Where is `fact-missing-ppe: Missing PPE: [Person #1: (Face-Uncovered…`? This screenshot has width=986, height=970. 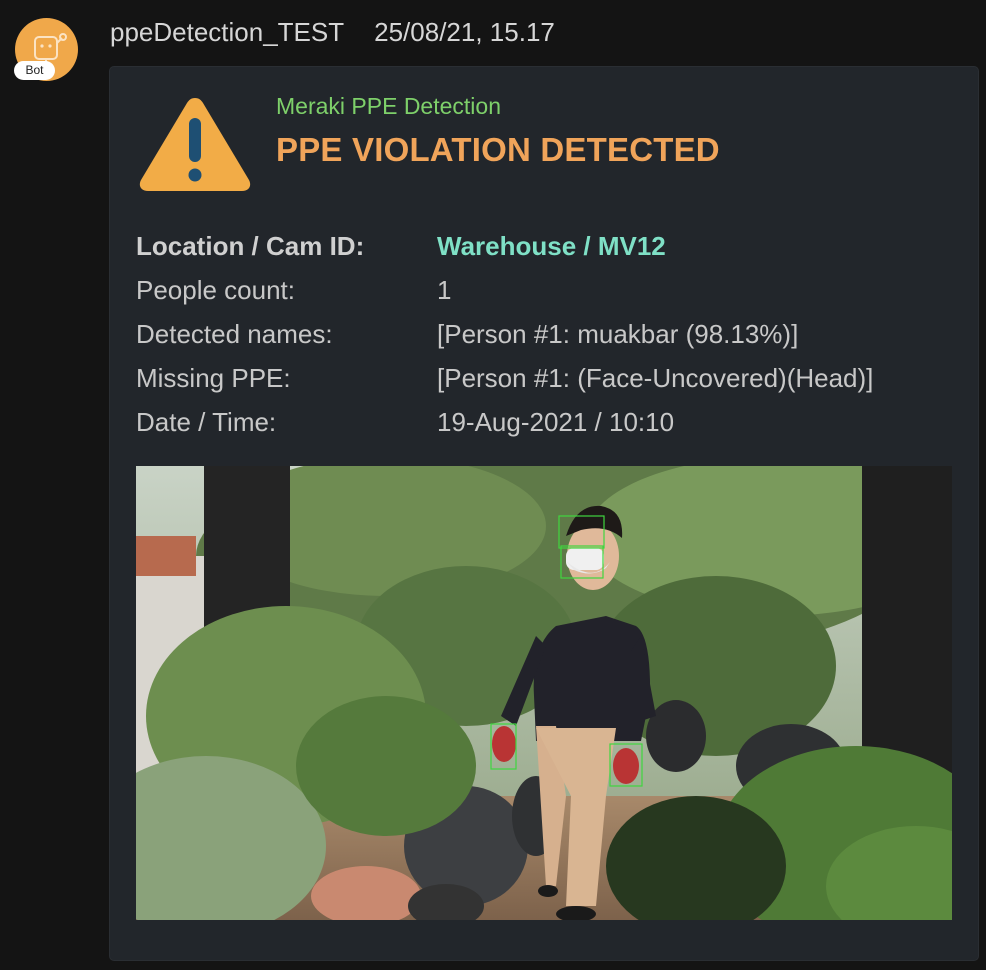
fact-missing-ppe: Missing PPE: [Person #1: (Face-Uncovered… is located at coordinates (536, 381).